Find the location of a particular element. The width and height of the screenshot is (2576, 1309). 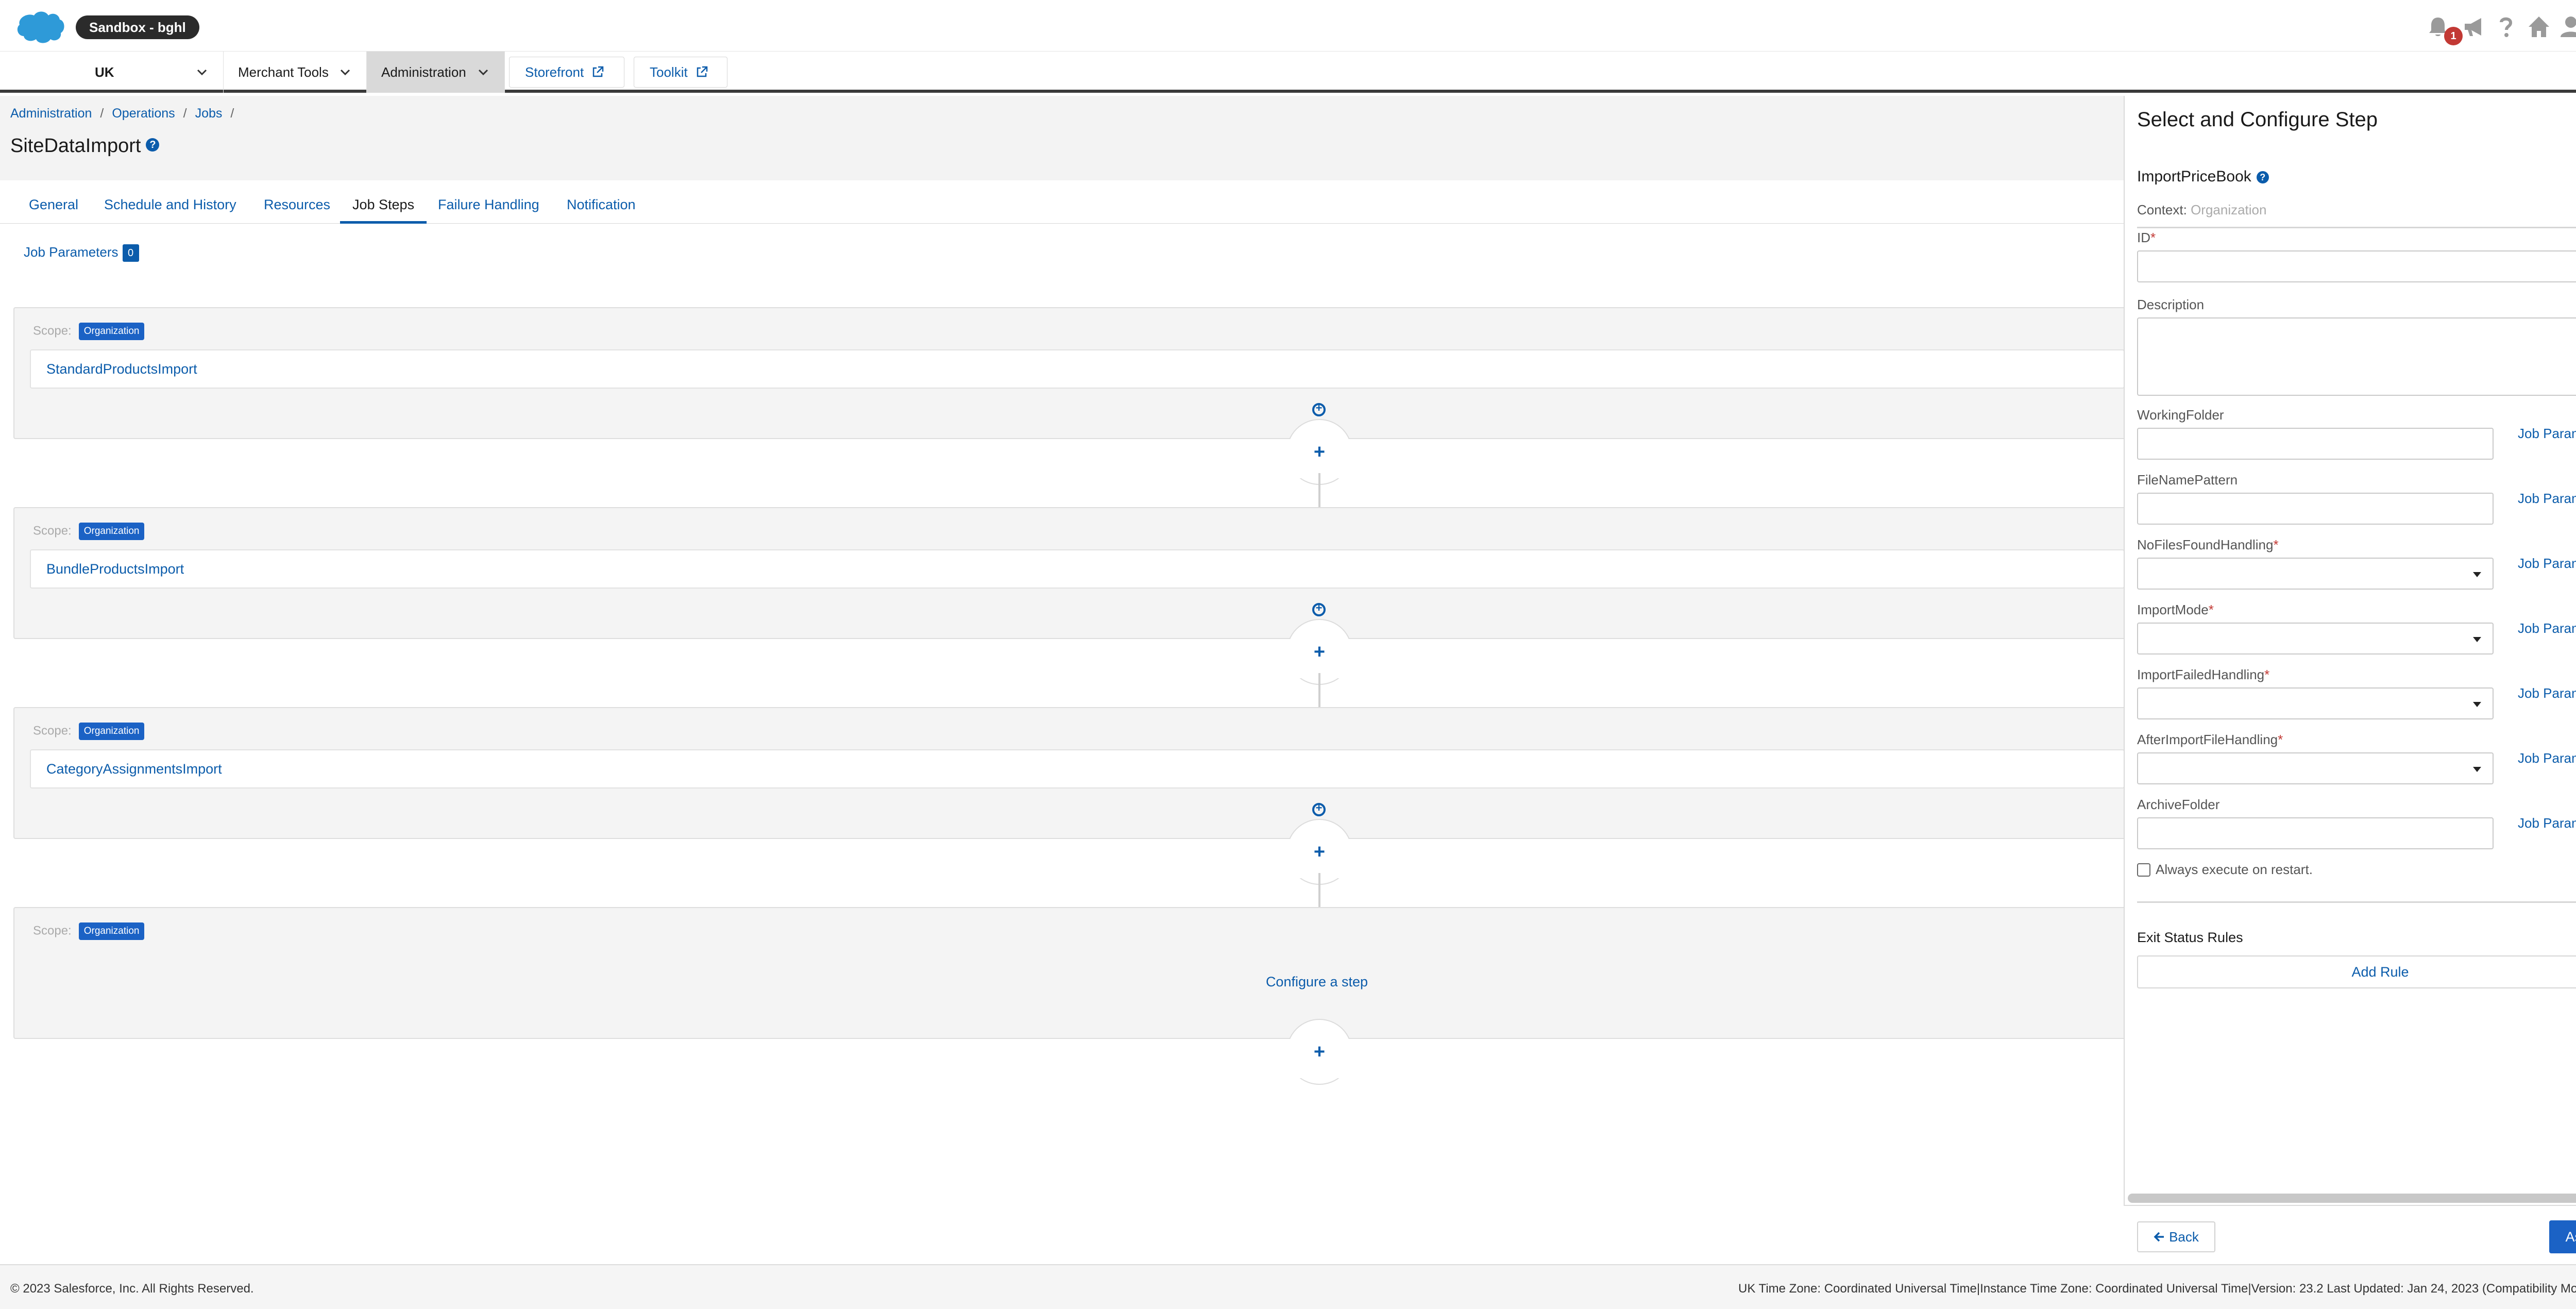

breadcrumb: Administration / Operations / Jobs / is located at coordinates (126, 113).